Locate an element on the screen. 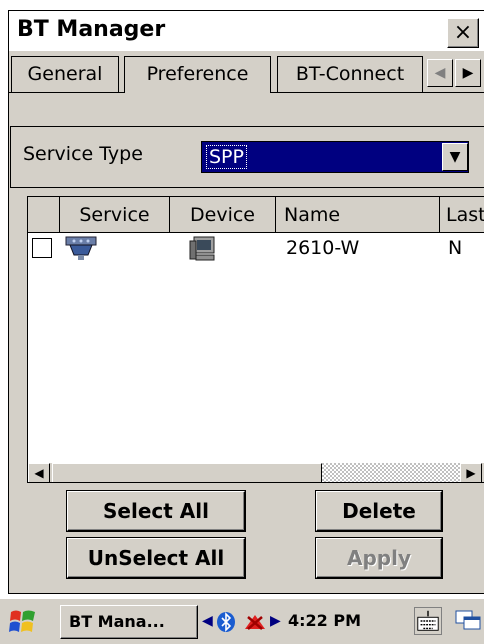 The width and height of the screenshot is (484, 644). scroll-left-button: ◀ is located at coordinates (39, 472).